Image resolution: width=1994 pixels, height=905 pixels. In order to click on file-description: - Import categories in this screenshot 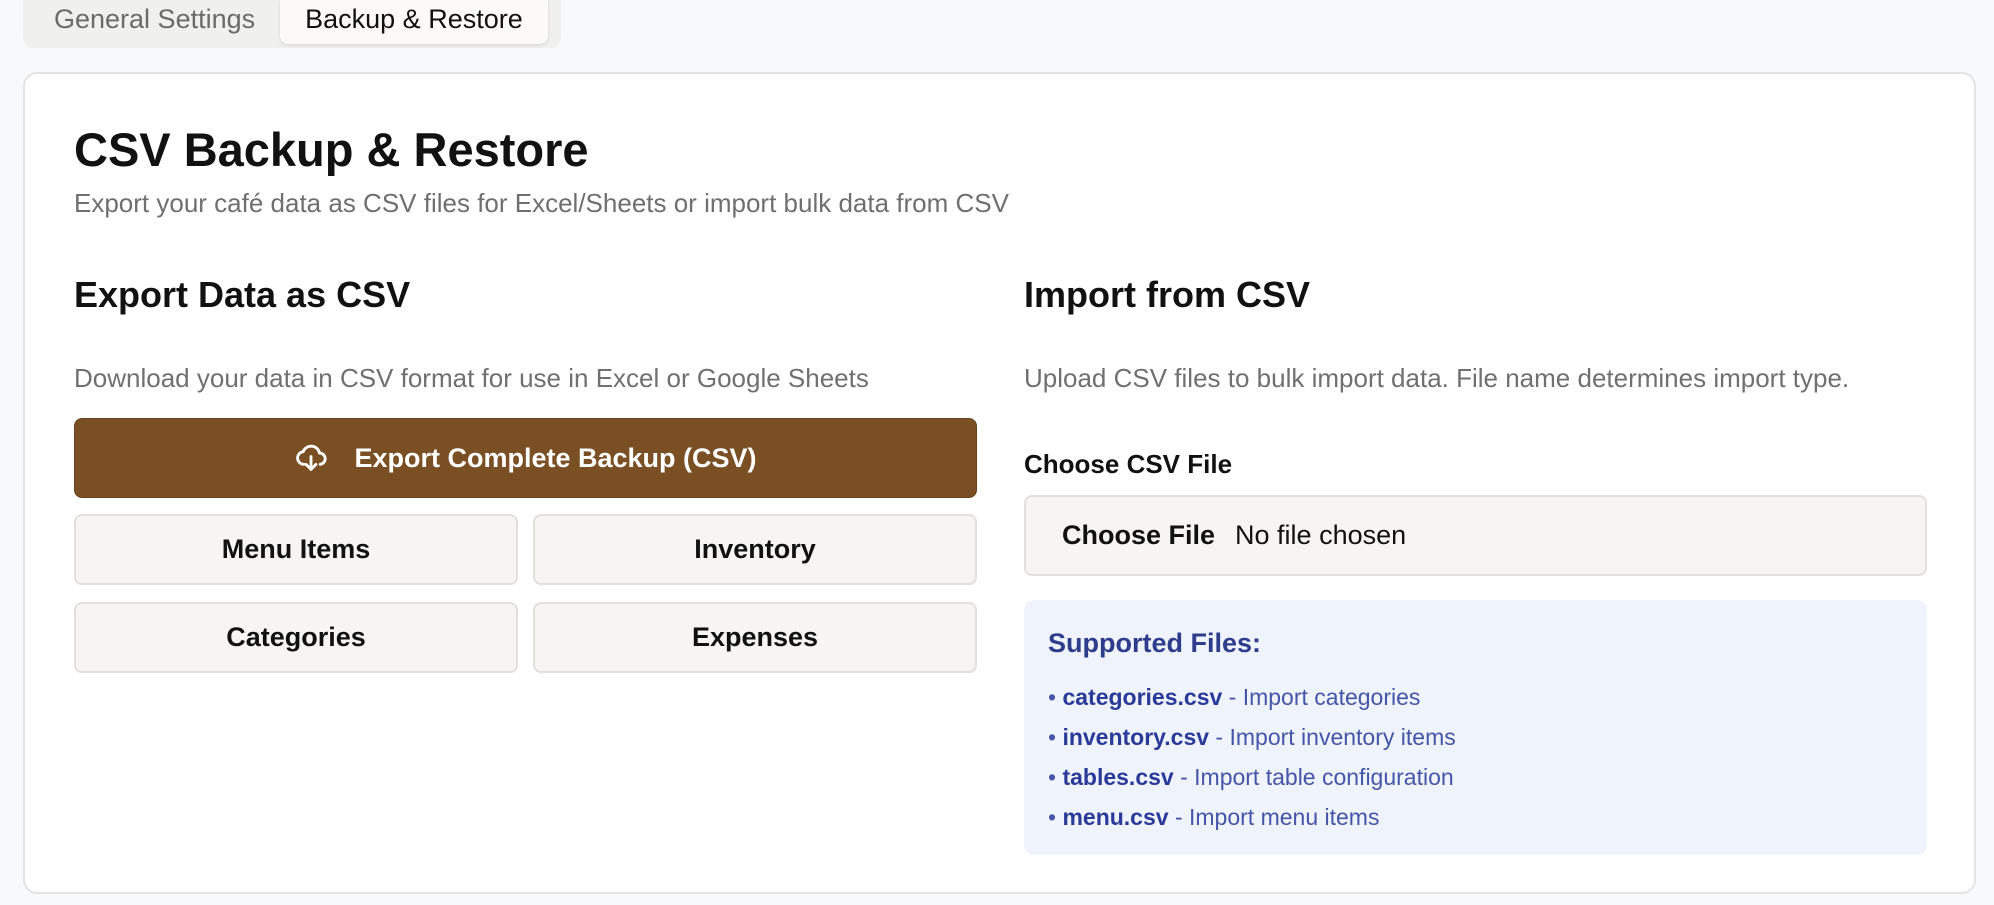, I will do `click(1321, 697)`.